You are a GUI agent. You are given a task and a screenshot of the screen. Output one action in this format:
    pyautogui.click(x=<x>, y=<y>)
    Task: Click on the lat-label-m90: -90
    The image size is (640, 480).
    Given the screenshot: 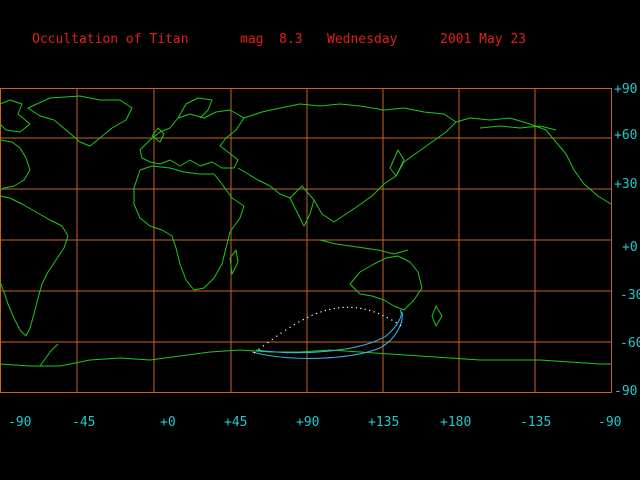 What is the action you would take?
    pyautogui.click(x=626, y=391)
    